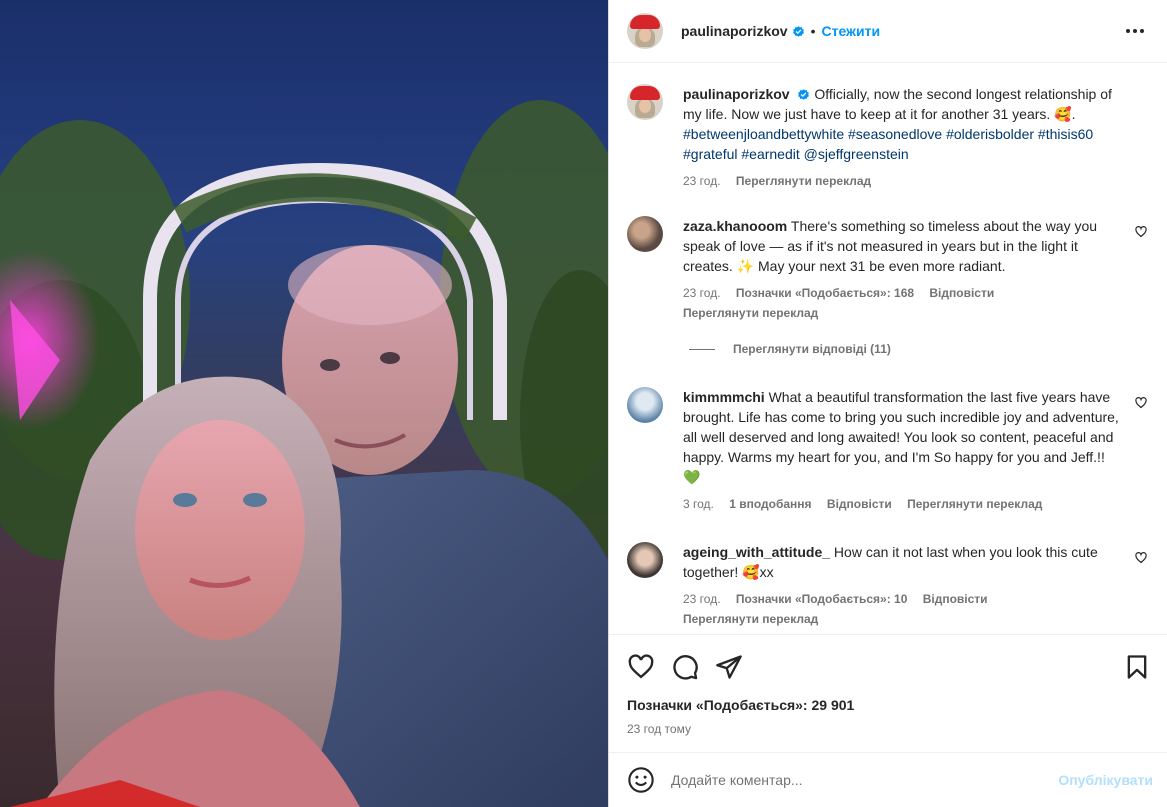  What do you see at coordinates (756, 552) in the screenshot?
I see `comment-username: ageing_with_attitude_` at bounding box center [756, 552].